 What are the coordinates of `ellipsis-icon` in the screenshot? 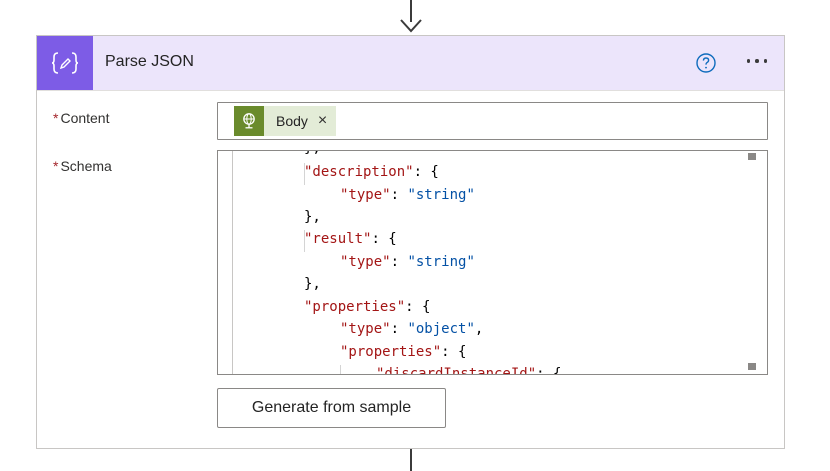 It's located at (757, 61).